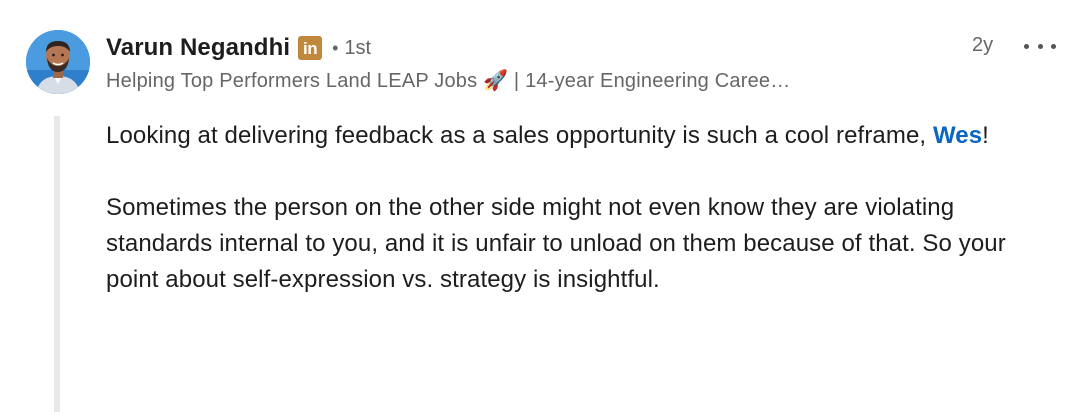 The height and width of the screenshot is (412, 1082). I want to click on author-row: Varun Negandhi in • 1st, so click(238, 48).